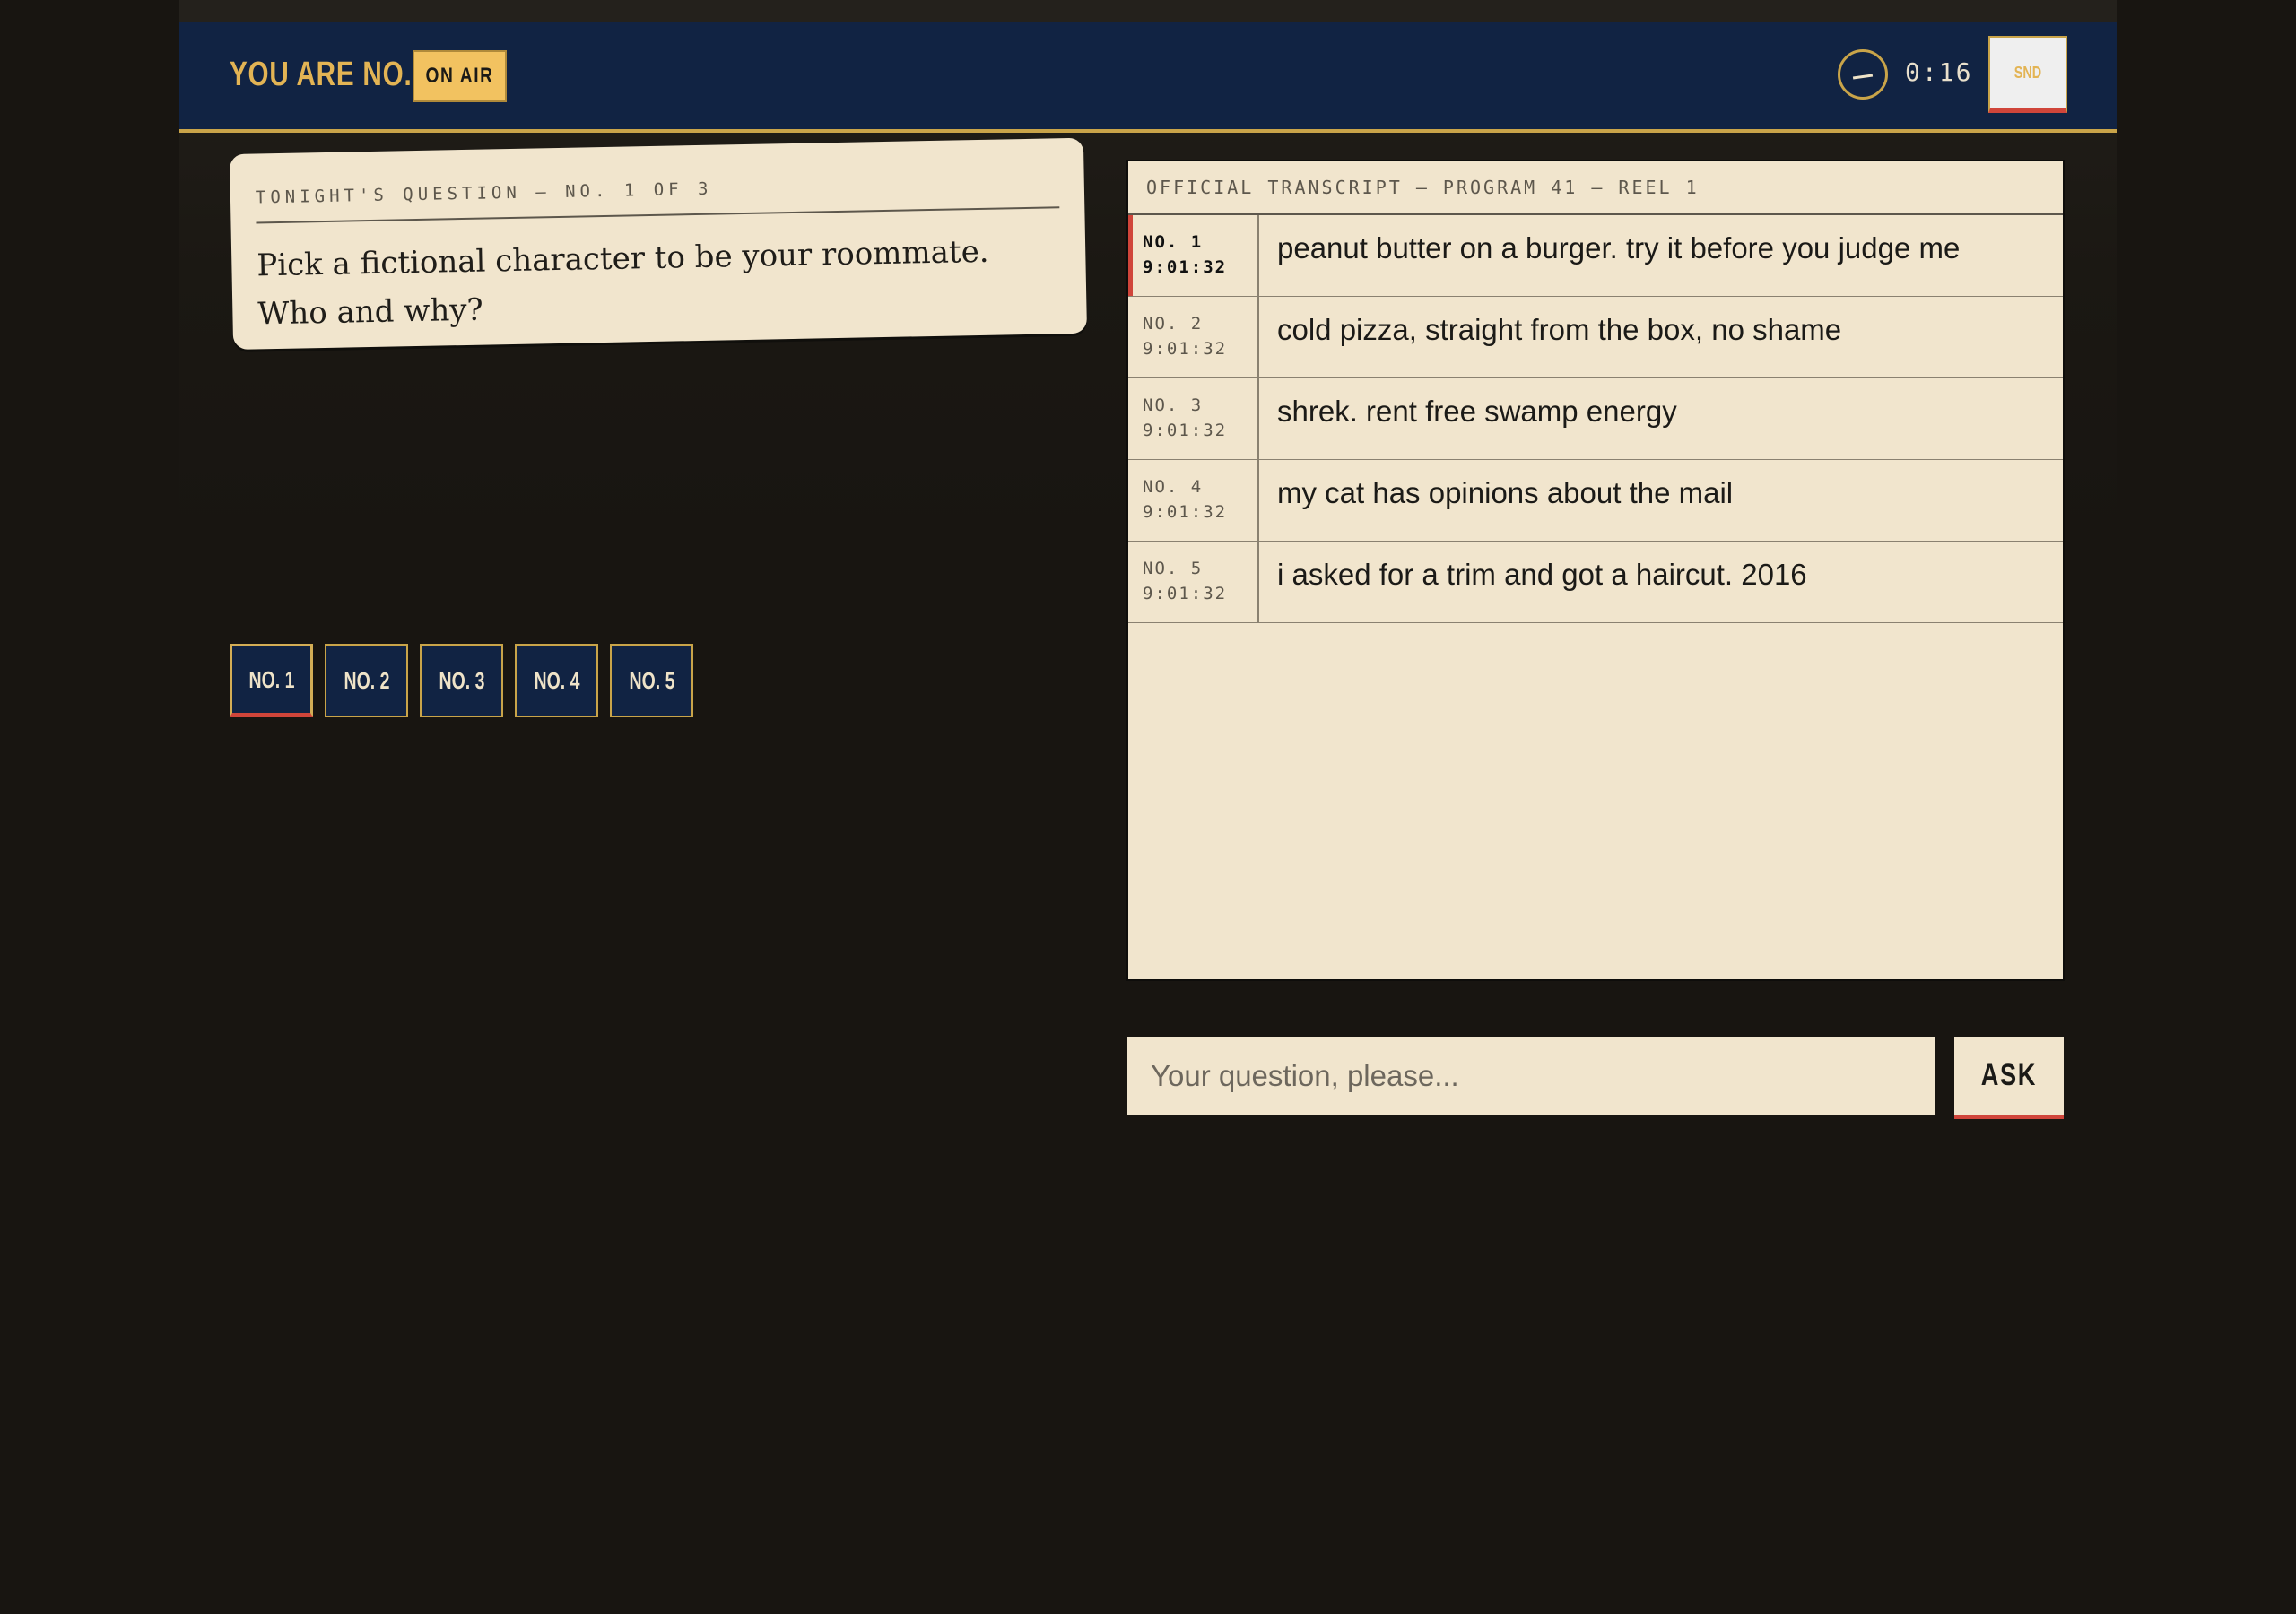 The image size is (2296, 1614). I want to click on player-button-1: NO. 1, so click(271, 680).